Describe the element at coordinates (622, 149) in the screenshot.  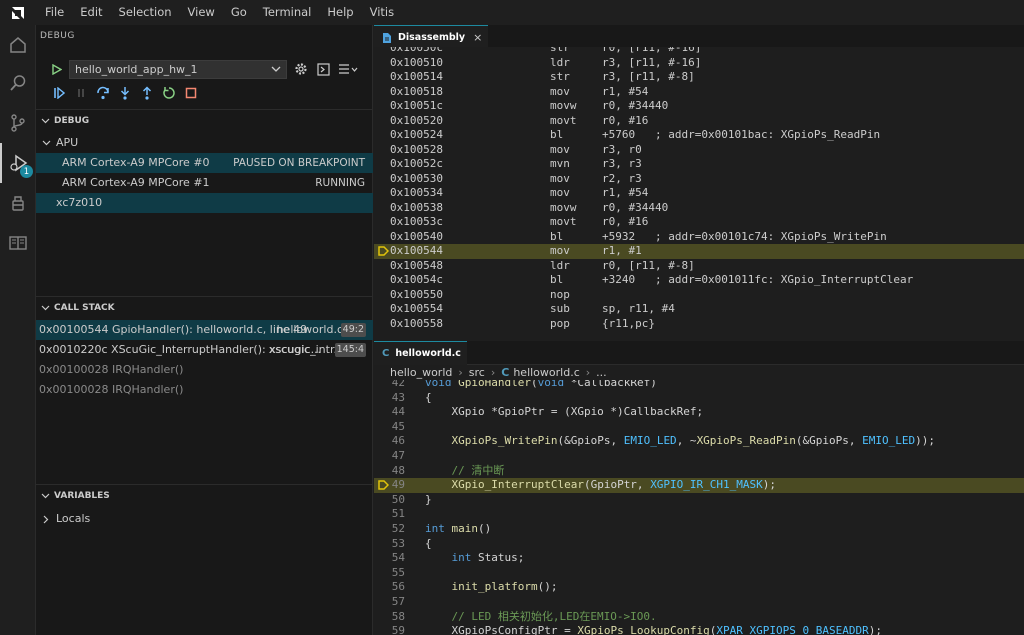
I see `instruction-operands: r3, r0` at that location.